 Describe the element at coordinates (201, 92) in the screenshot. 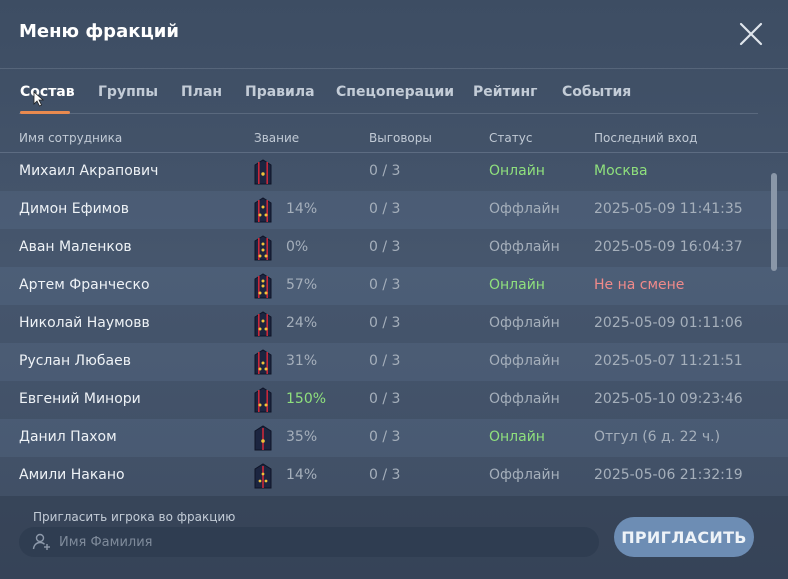

I see `tab-plan: План` at that location.